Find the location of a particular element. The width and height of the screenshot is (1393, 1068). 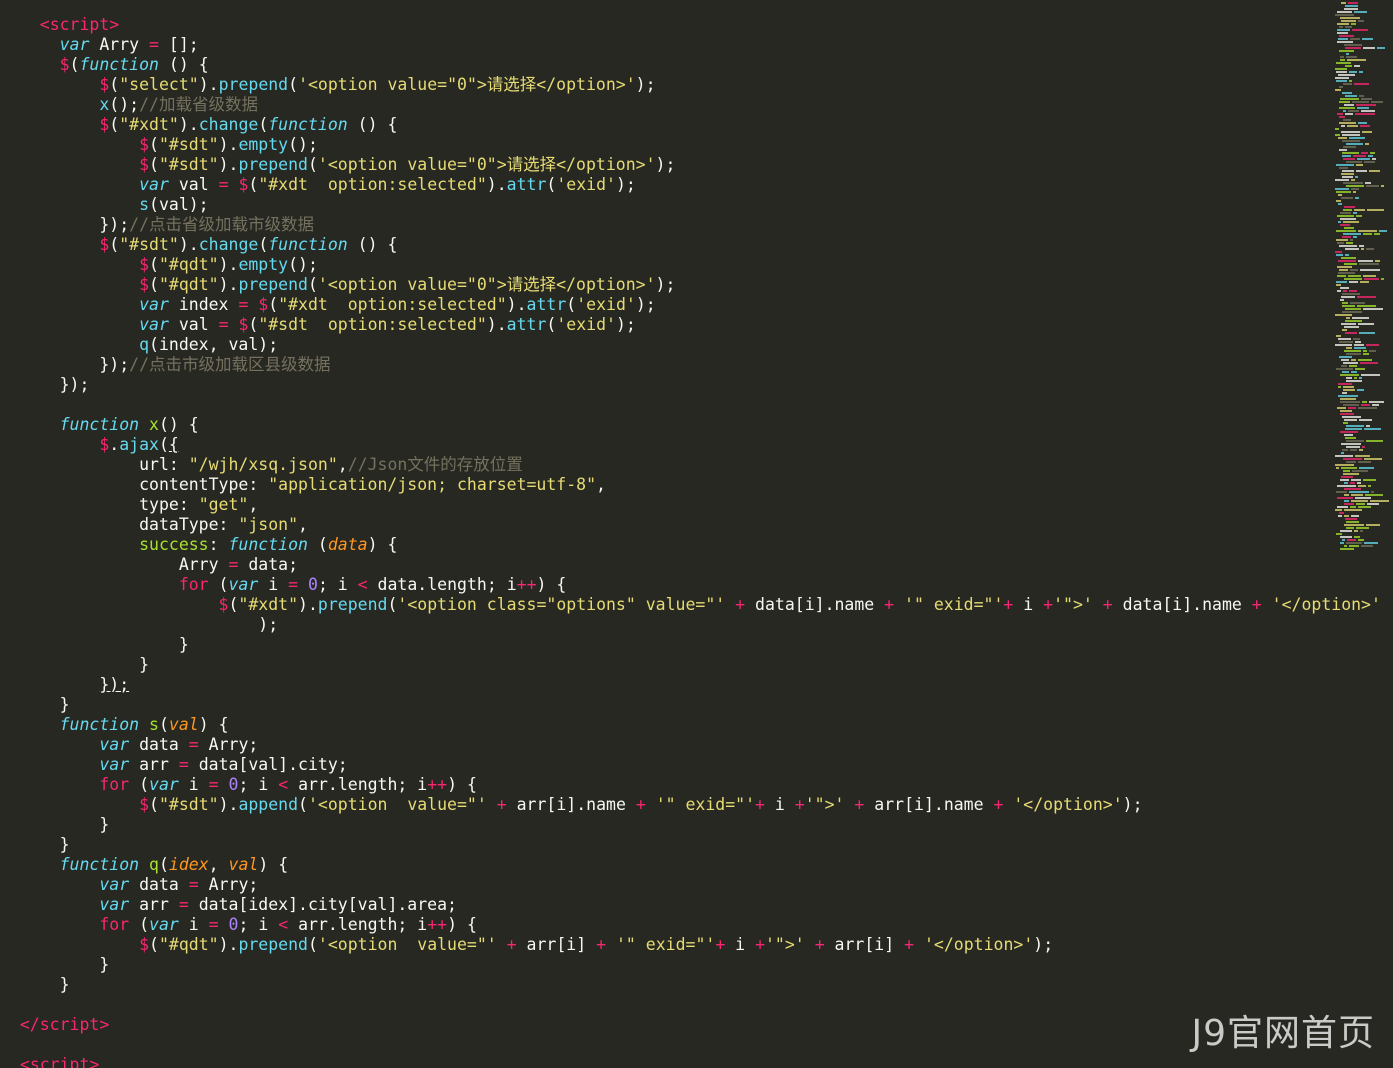

code-line: type: "get", is located at coordinates (690, 505).